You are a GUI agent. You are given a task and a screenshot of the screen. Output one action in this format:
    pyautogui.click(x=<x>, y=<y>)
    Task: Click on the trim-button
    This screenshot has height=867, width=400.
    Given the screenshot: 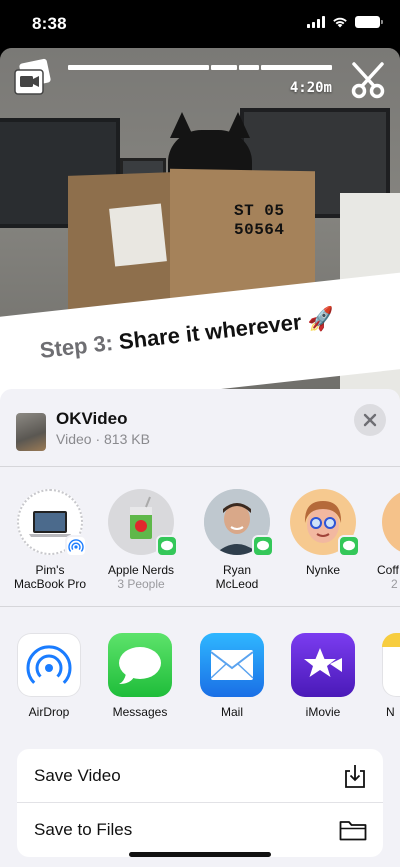 What is the action you would take?
    pyautogui.click(x=368, y=80)
    